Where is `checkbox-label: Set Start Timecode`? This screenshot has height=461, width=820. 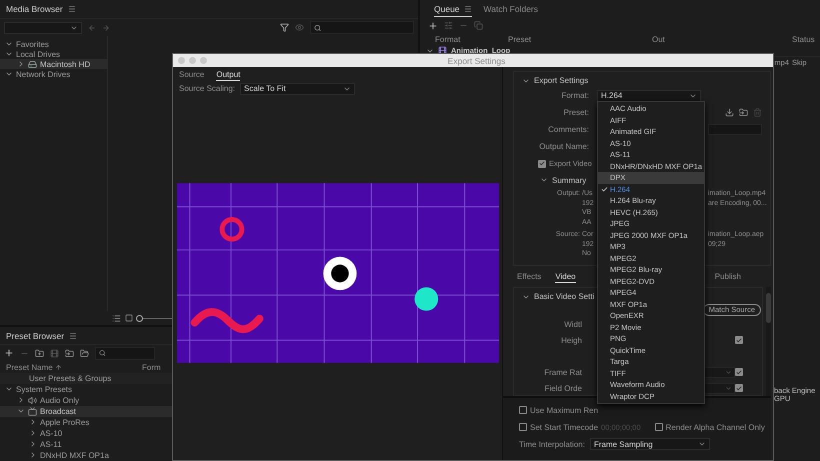
checkbox-label: Set Start Timecode is located at coordinates (564, 427).